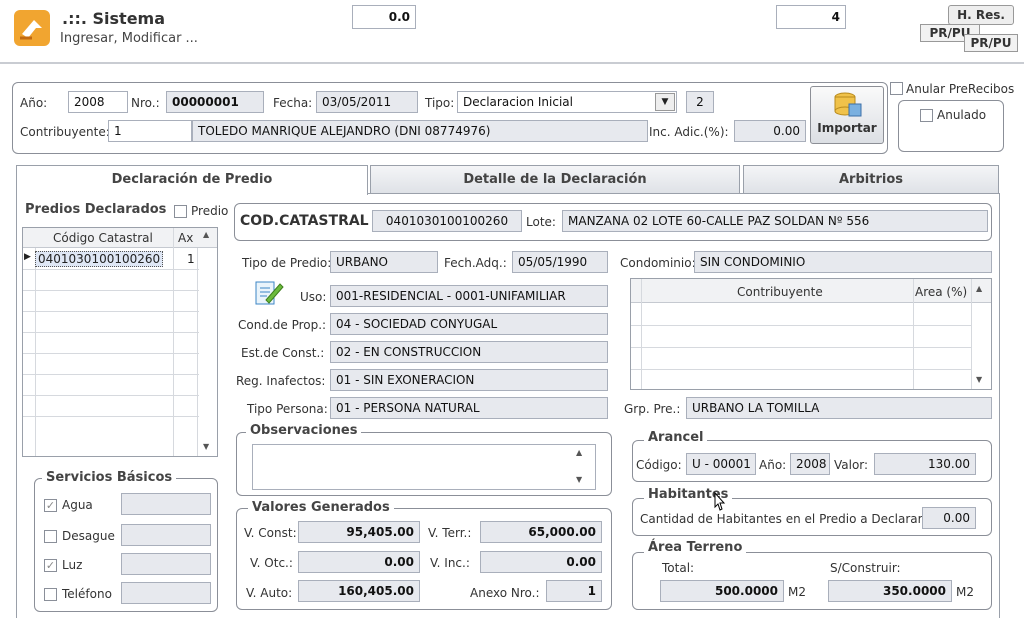 This screenshot has height=618, width=1024. Describe the element at coordinates (321, 507) in the screenshot. I see `valores-title: Valores Generados` at that location.